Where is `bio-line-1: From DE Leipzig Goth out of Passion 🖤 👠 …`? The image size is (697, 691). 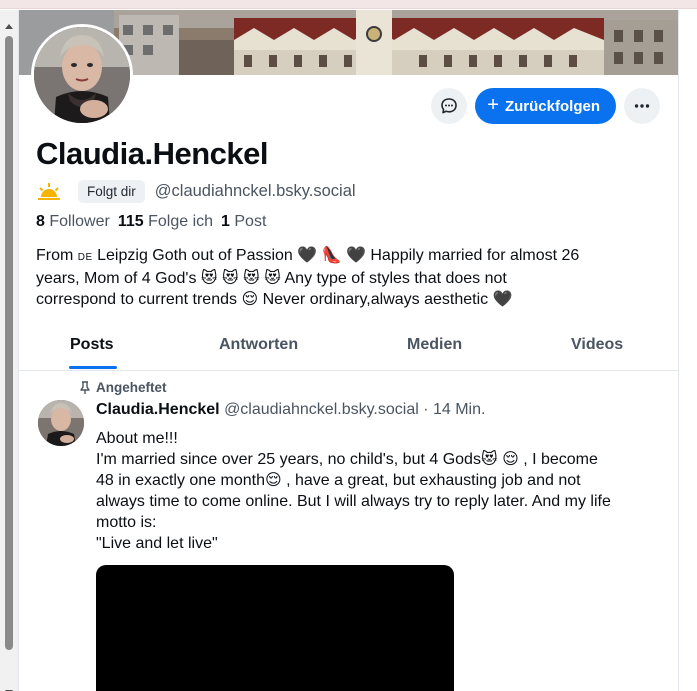
bio-line-1: From DE Leipzig Goth out of Passion 🖤 👠 … is located at coordinates (351, 256).